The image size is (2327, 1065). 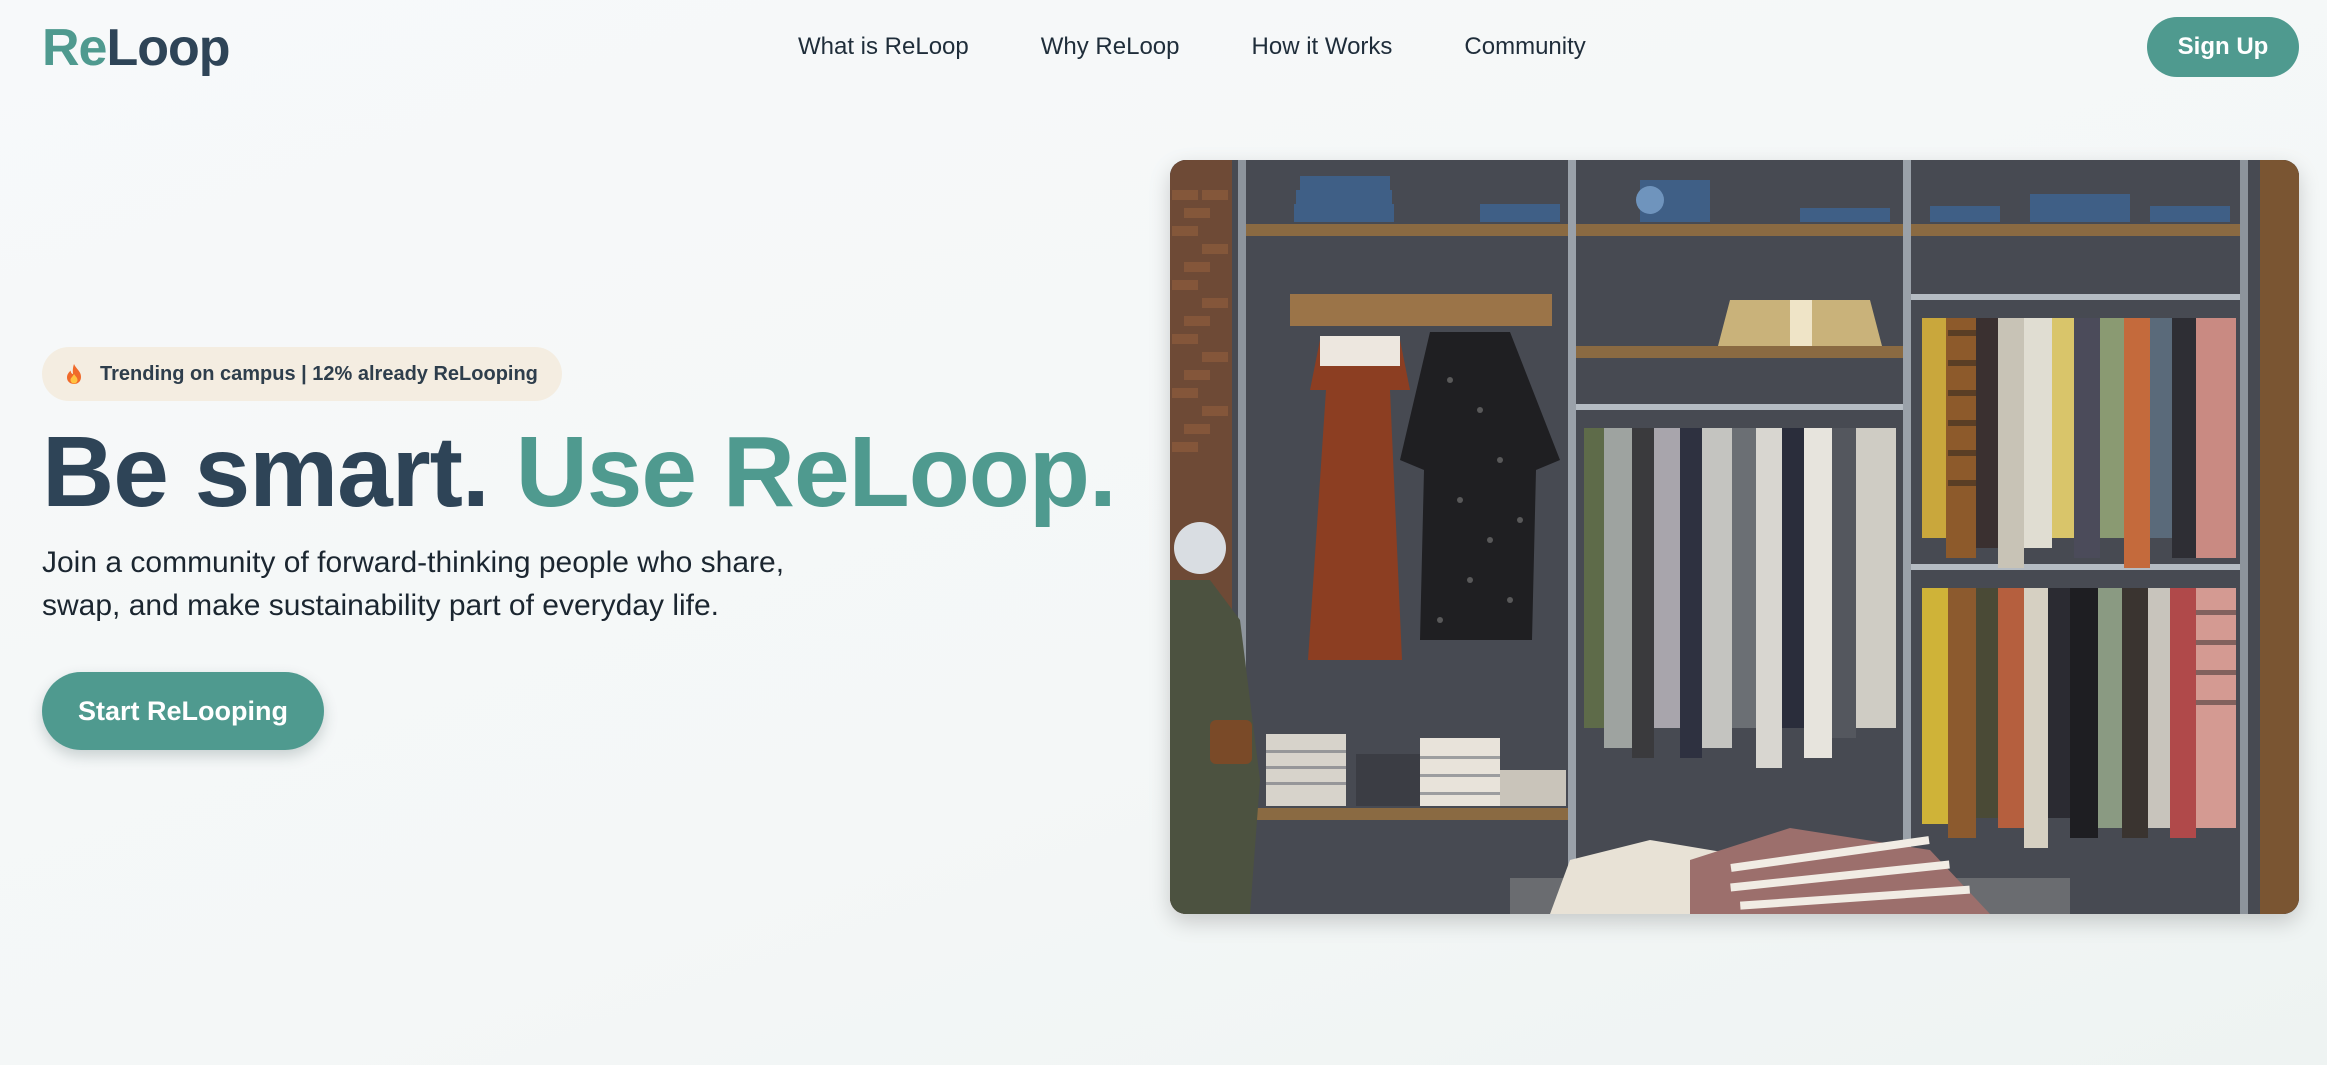 What do you see at coordinates (183, 711) in the screenshot?
I see `start-relooping-button: Start ReLooping` at bounding box center [183, 711].